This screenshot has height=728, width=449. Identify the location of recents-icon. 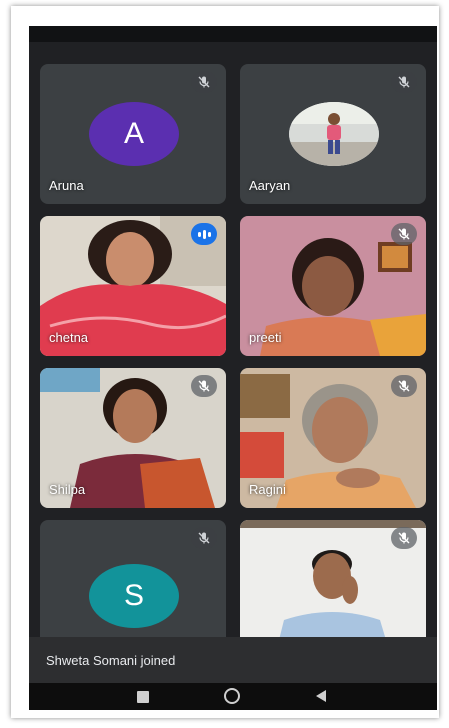
(143, 697).